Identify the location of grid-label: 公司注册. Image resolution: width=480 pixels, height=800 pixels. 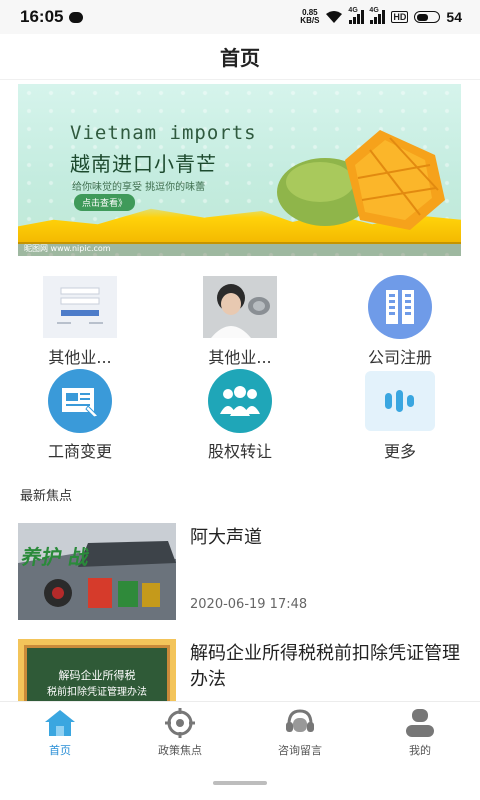
(399, 357).